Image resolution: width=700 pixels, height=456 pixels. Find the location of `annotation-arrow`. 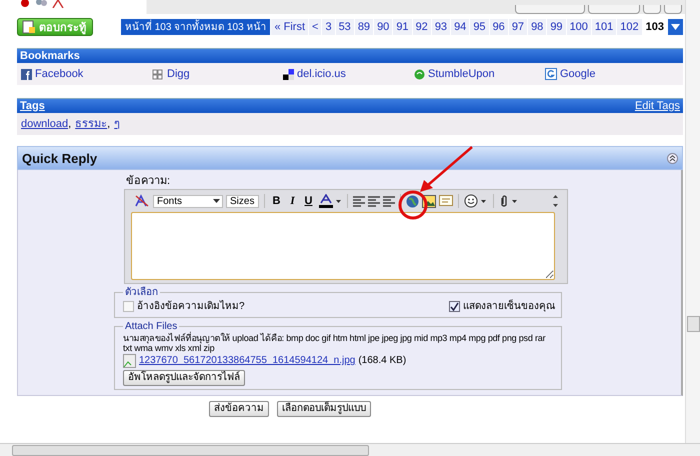

annotation-arrow is located at coordinates (446, 169).